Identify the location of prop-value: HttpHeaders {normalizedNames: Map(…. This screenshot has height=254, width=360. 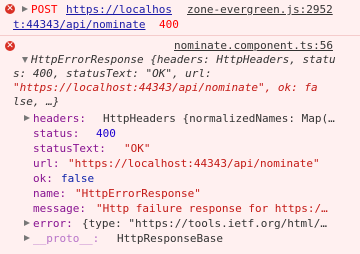
(219, 118).